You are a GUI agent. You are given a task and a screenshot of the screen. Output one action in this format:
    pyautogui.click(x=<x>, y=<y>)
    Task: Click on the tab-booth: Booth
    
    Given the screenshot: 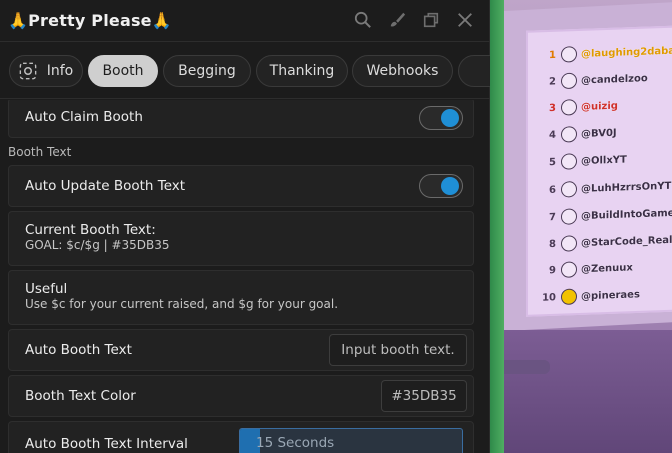 What is the action you would take?
    pyautogui.click(x=123, y=71)
    